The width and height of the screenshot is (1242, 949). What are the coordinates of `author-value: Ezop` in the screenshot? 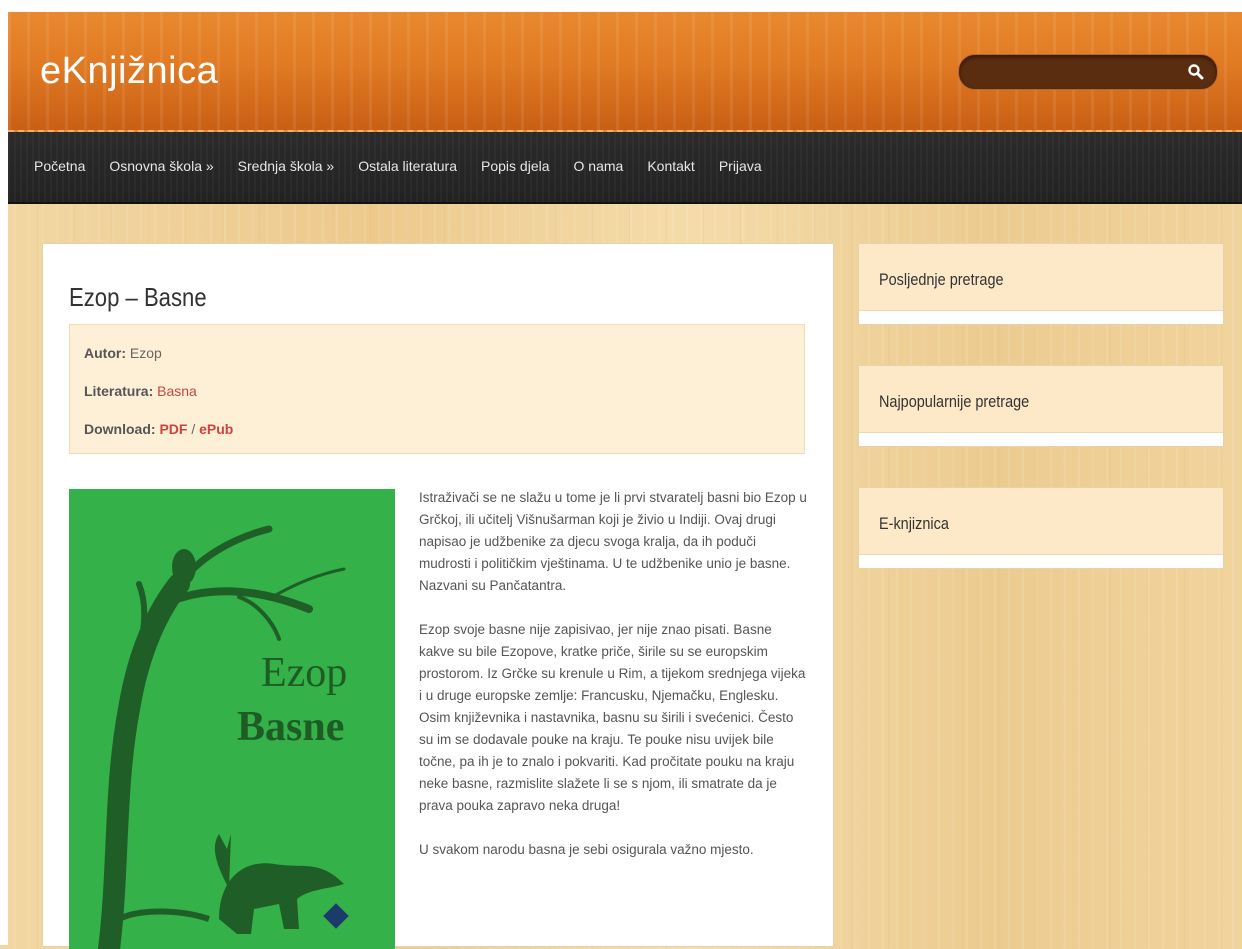 It's located at (145, 353).